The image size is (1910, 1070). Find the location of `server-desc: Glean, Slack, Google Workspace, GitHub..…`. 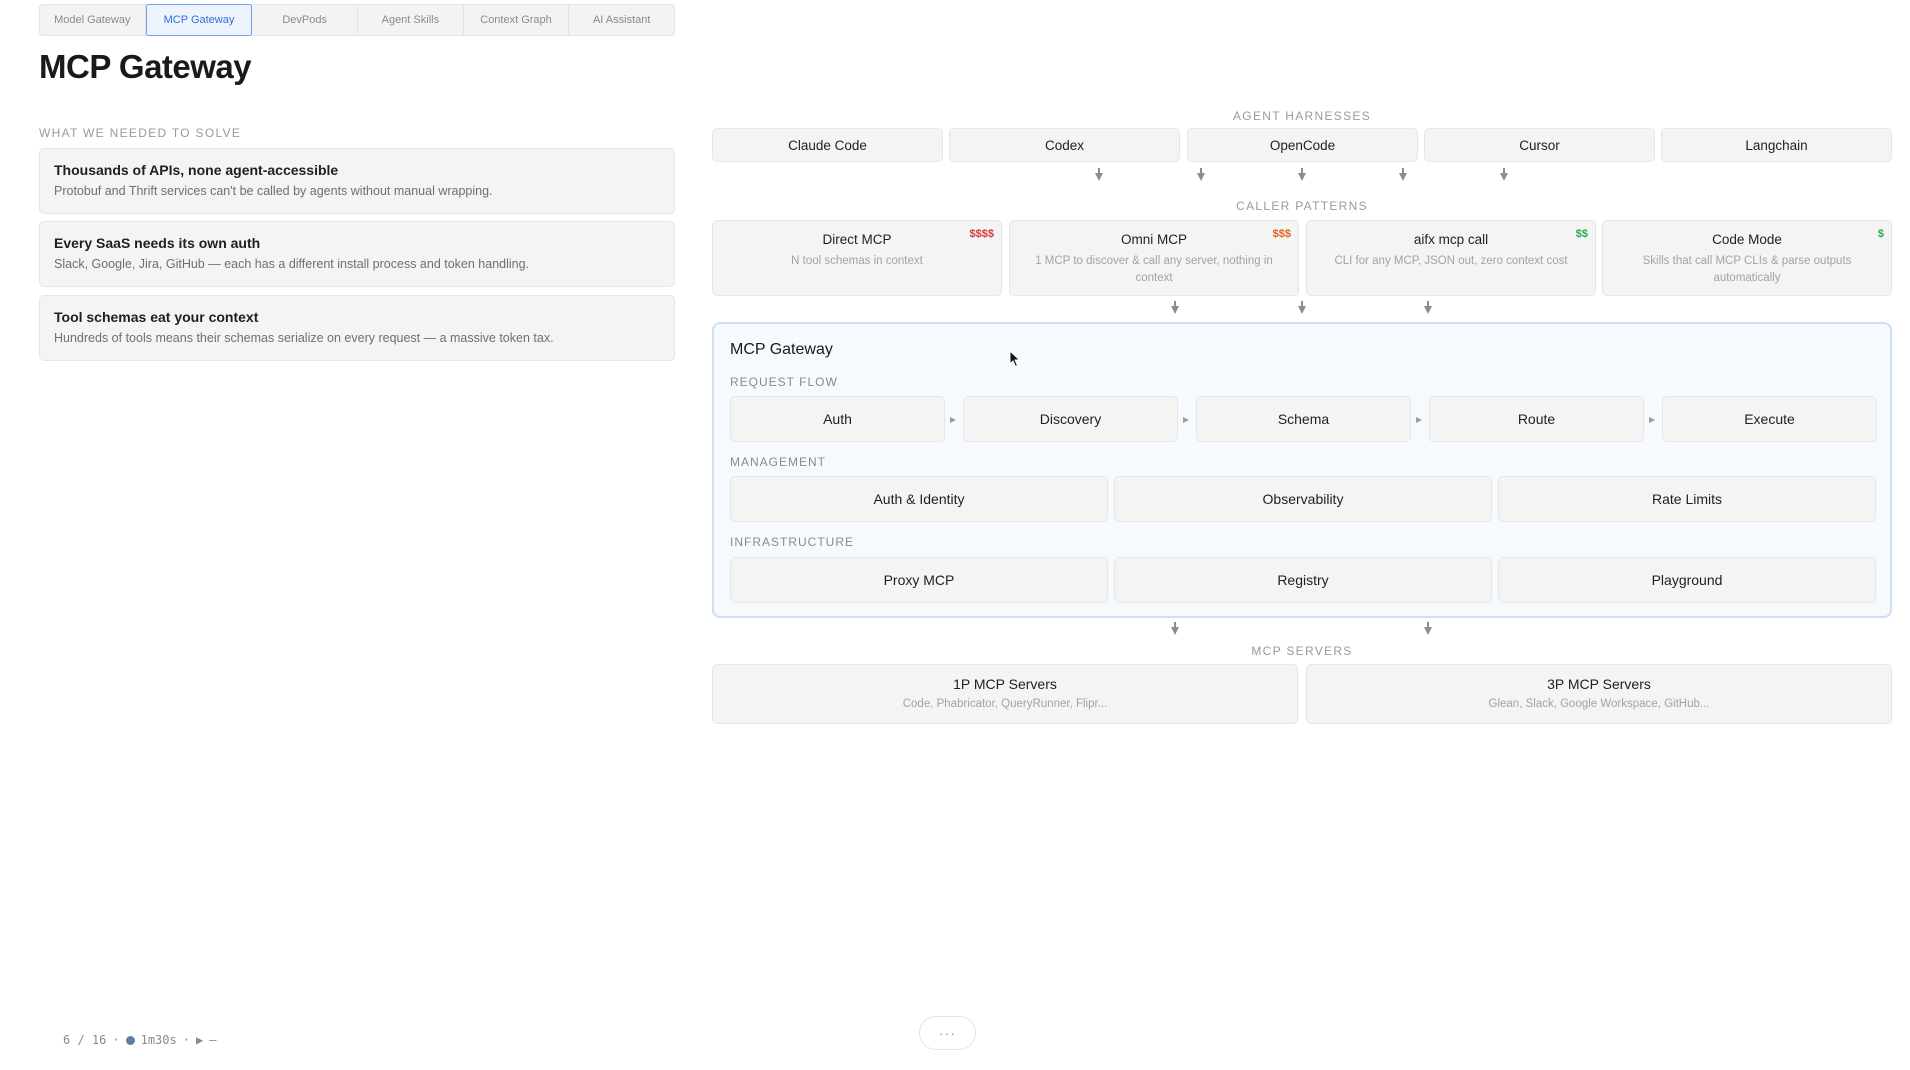

server-desc: Glean, Slack, Google Workspace, GitHub..… is located at coordinates (1599, 704).